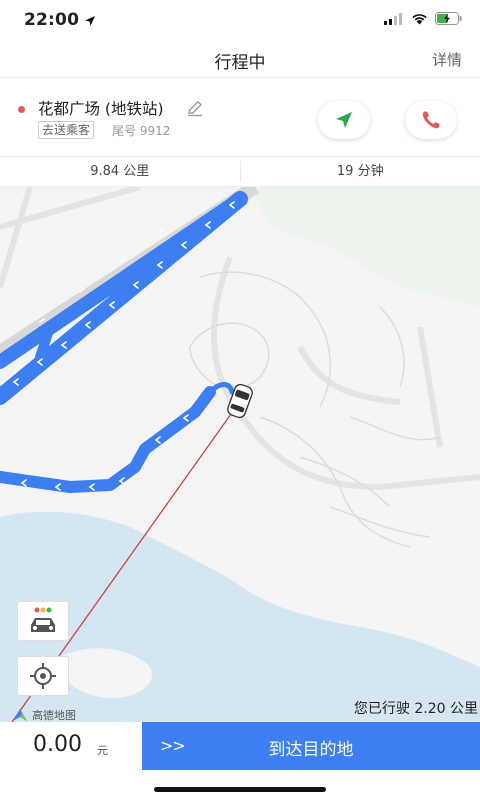 Image resolution: width=480 pixels, height=800 pixels. I want to click on map-provider-name: 高德地图, so click(54, 715).